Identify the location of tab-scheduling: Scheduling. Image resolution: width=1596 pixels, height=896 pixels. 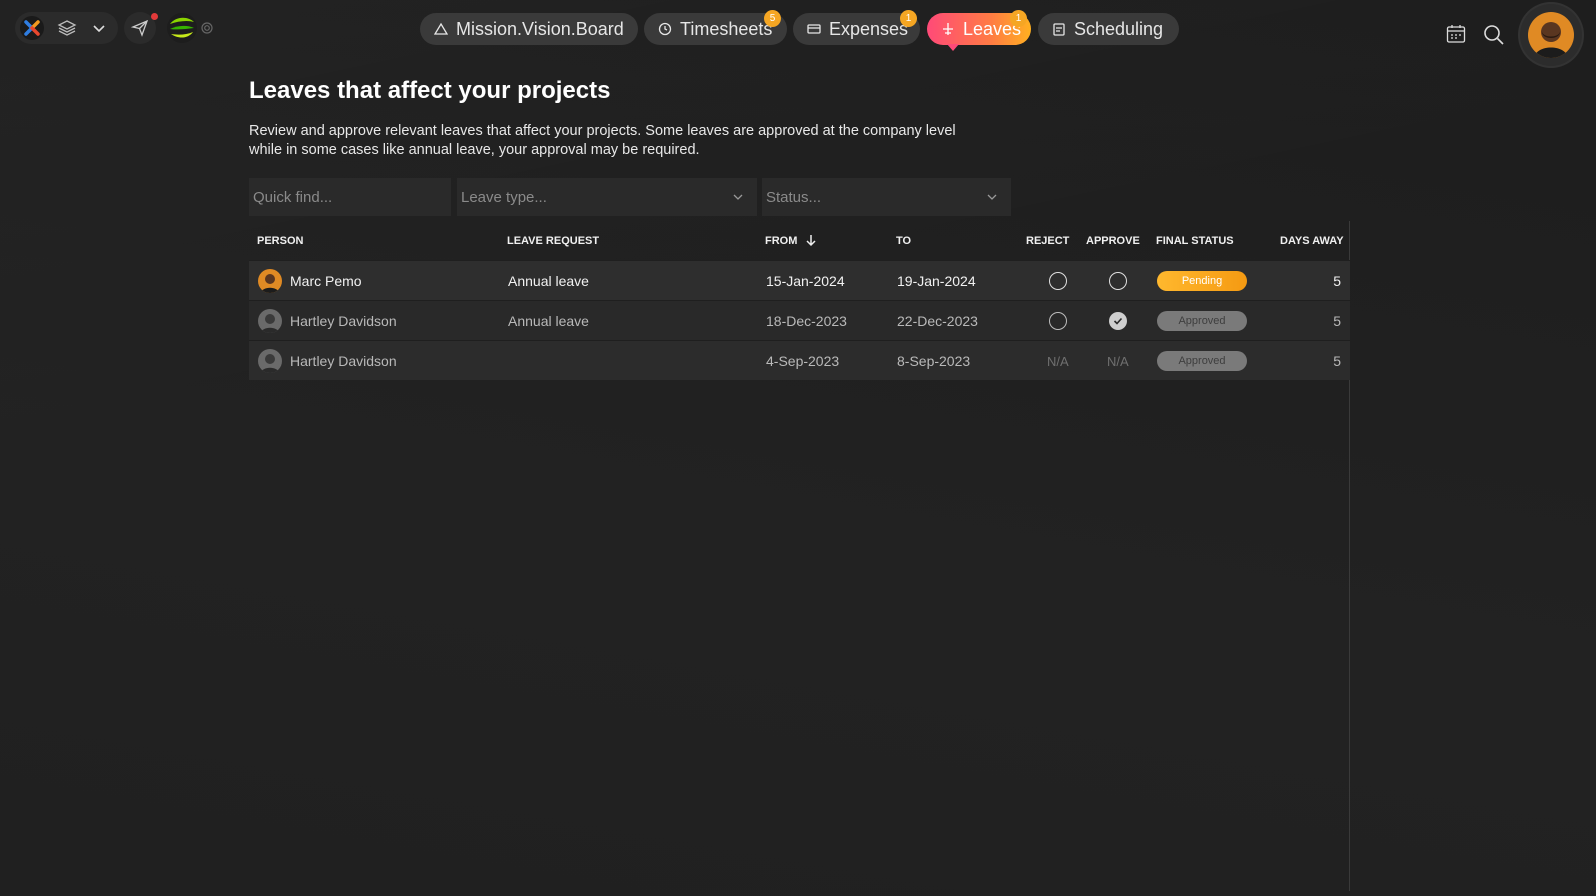
(1108, 29).